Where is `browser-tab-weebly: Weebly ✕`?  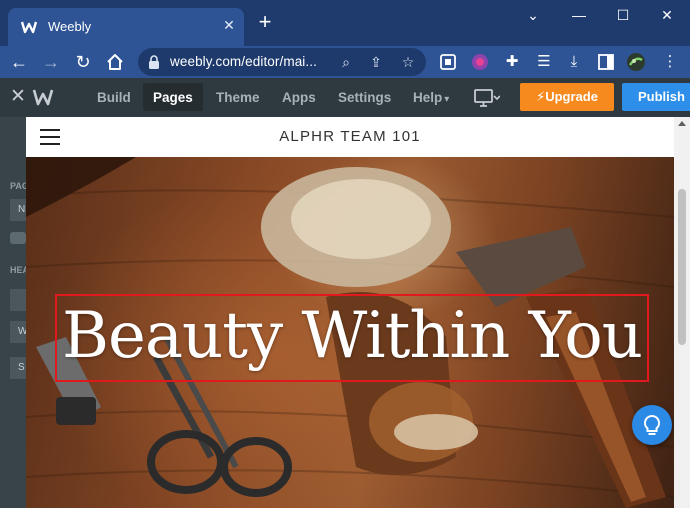 browser-tab-weebly: Weebly ✕ is located at coordinates (126, 27).